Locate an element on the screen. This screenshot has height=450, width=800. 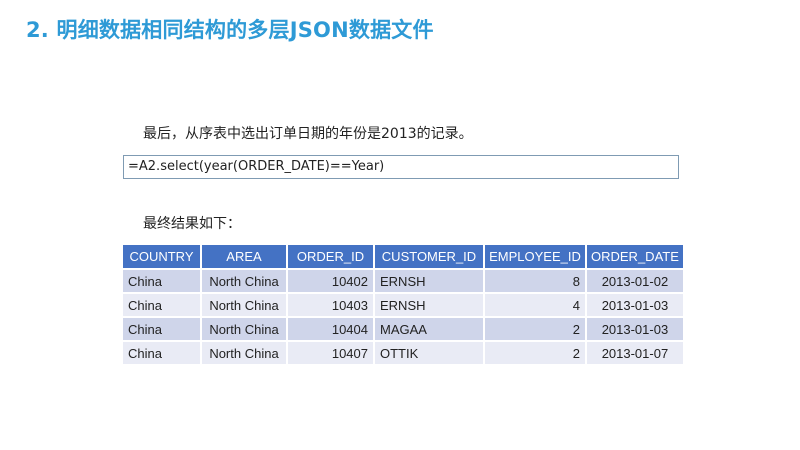
code-expression: =A2.select(year(ORDER_DATE)==Year) is located at coordinates (256, 166).